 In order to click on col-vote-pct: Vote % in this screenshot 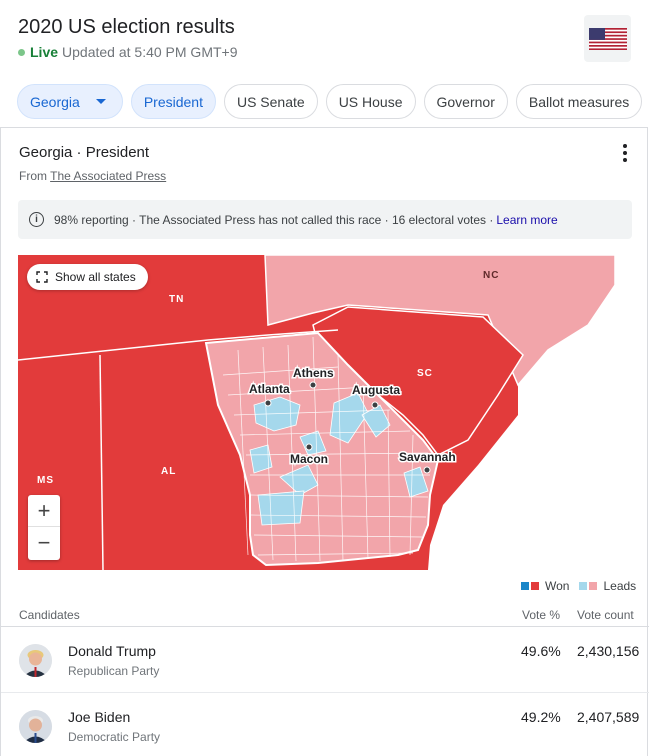, I will do `click(541, 615)`.